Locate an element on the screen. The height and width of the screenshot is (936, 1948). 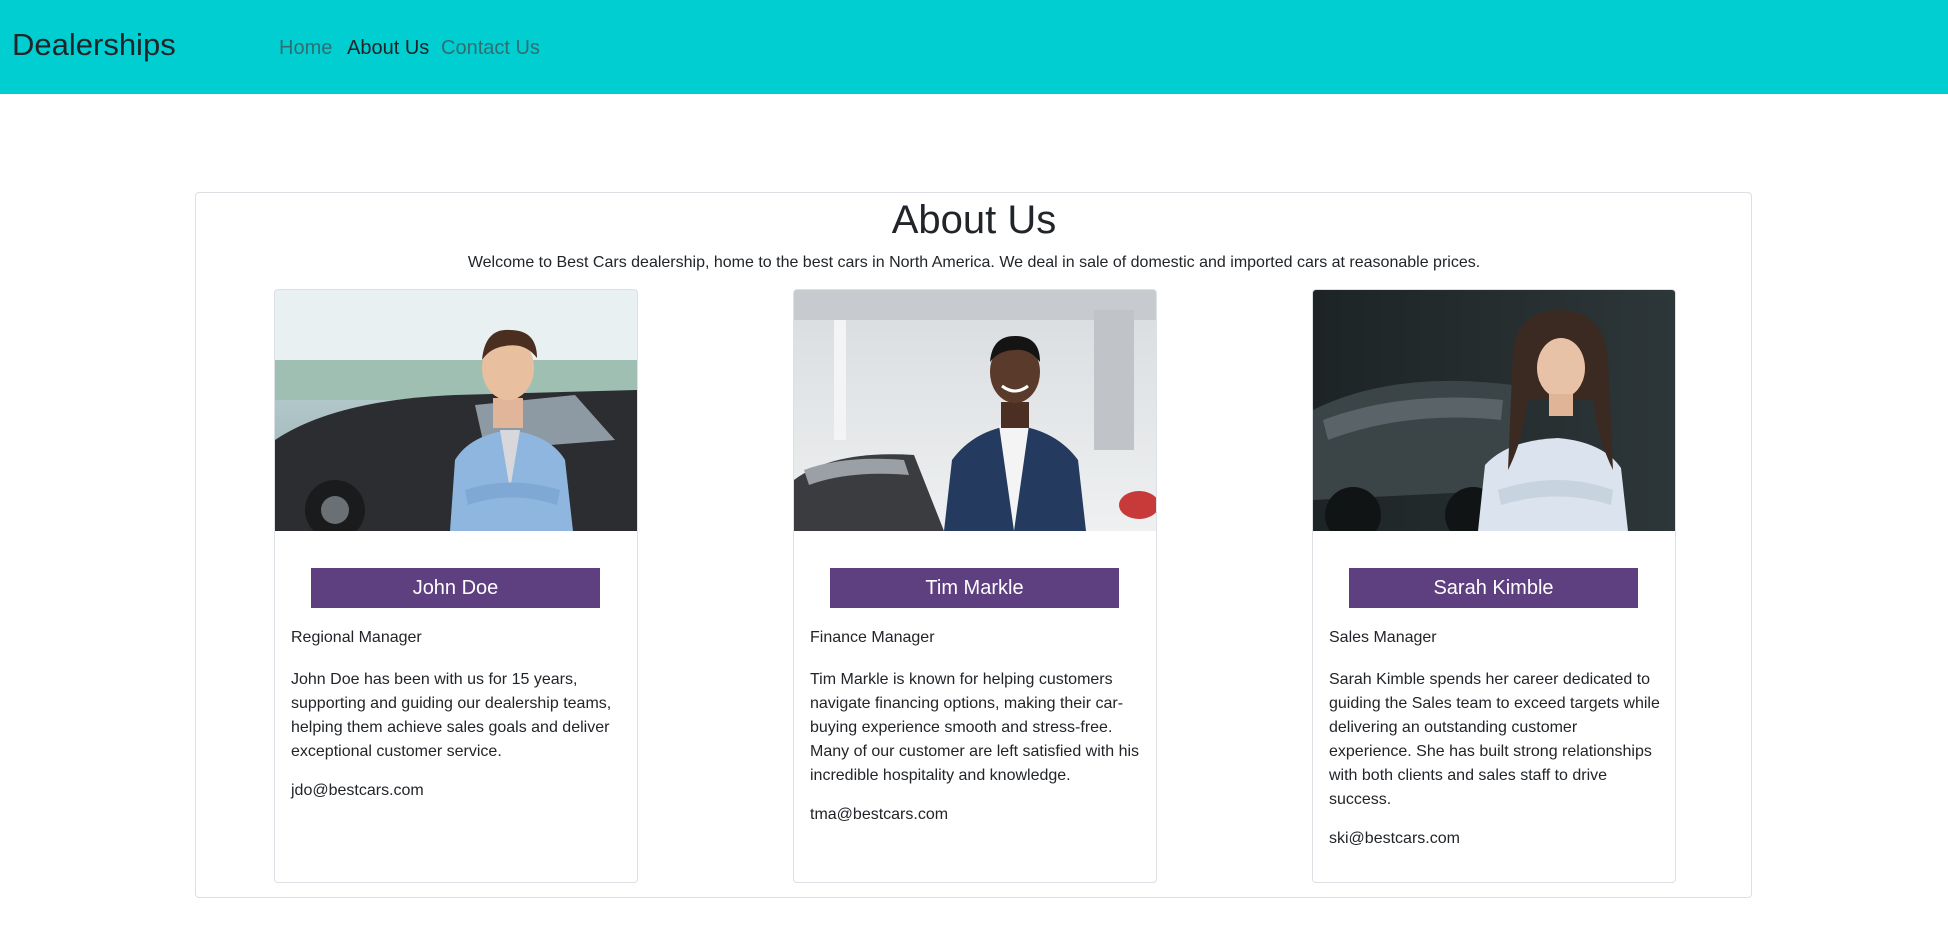
team-name-badge: John Doe is located at coordinates (455, 588).